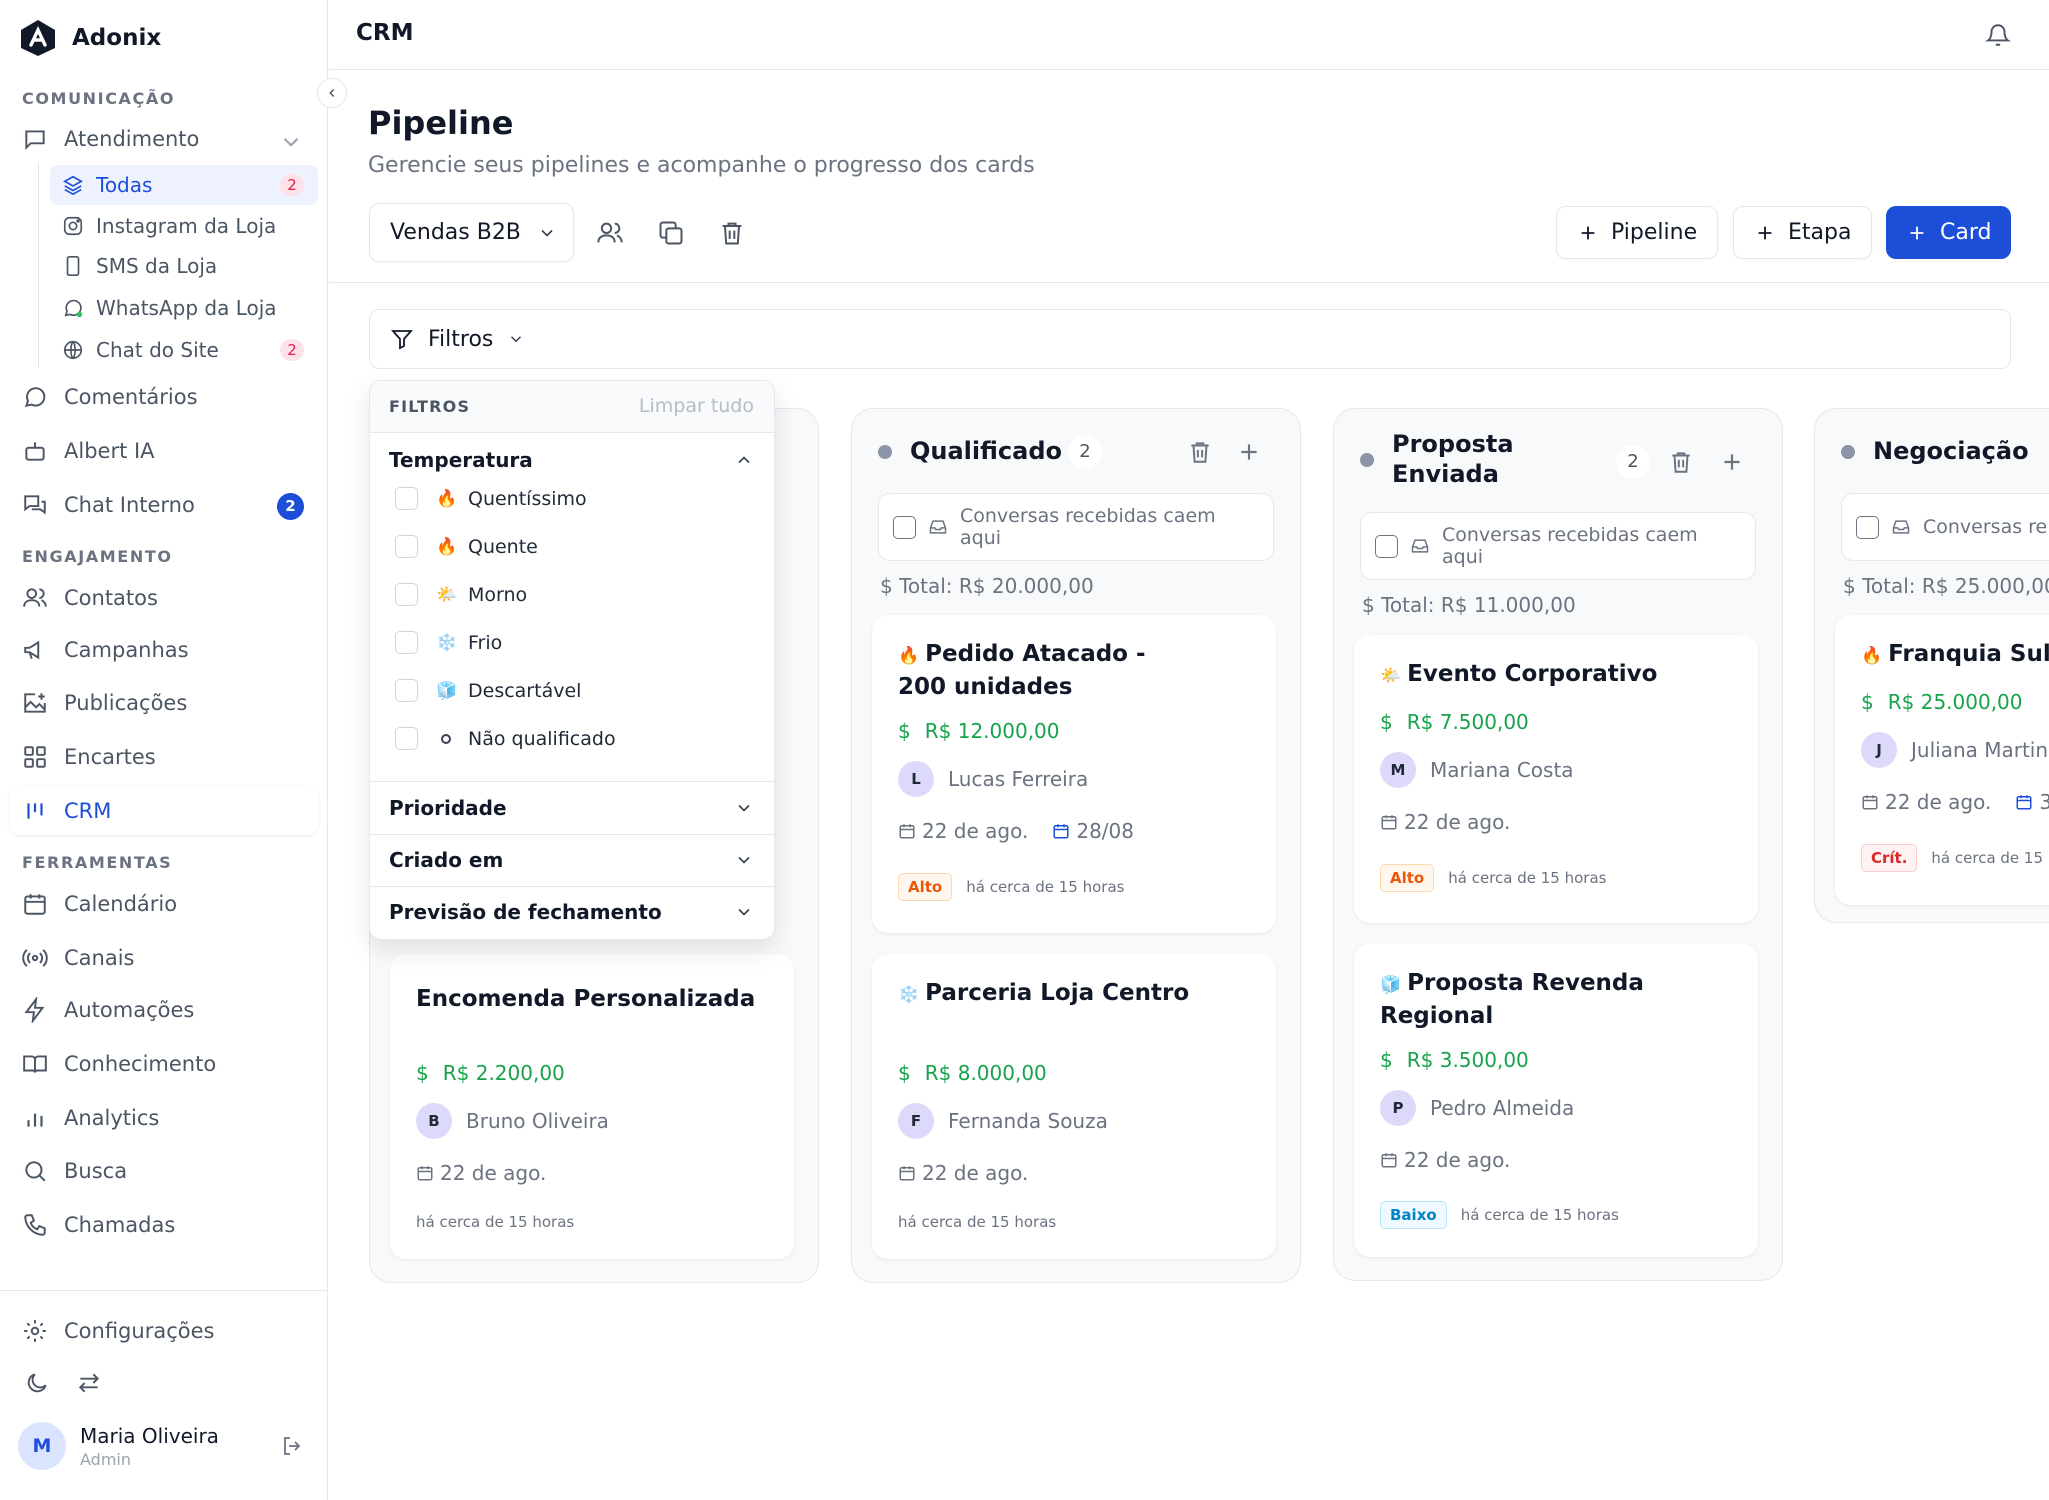 This screenshot has height=1500, width=2049. What do you see at coordinates (1945, 527) in the screenshot?
I see `inbox-toggle: Conversas re` at bounding box center [1945, 527].